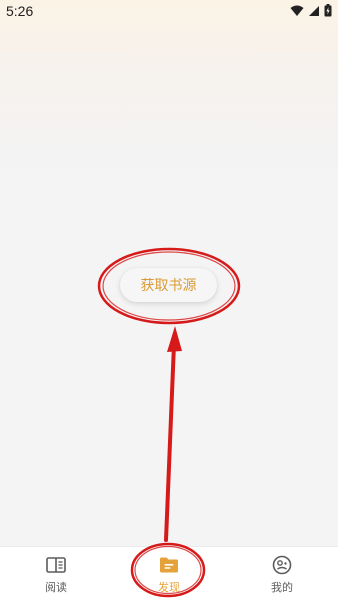  Describe the element at coordinates (168, 285) in the screenshot. I see `fetch-book-source-button: 获取书源` at that location.